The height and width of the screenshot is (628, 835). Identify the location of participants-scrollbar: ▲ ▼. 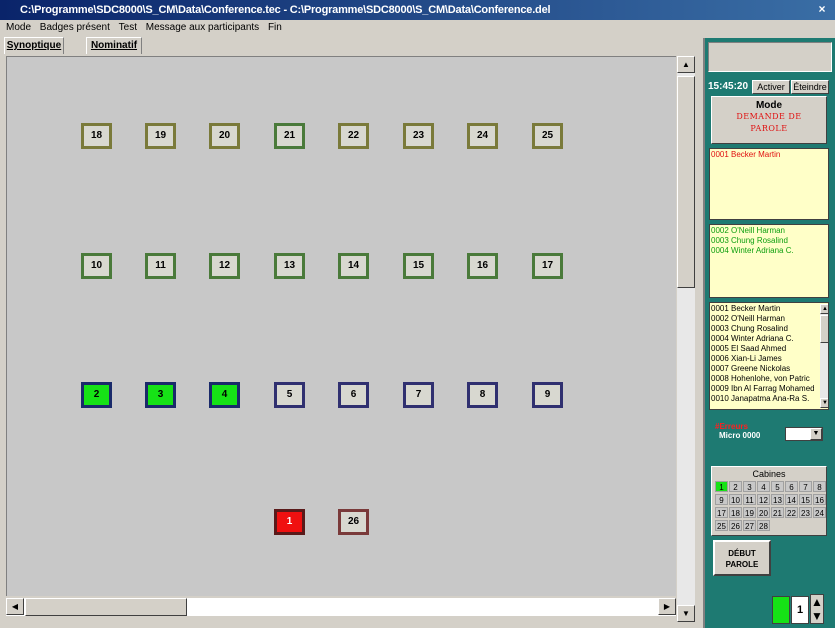
(824, 356).